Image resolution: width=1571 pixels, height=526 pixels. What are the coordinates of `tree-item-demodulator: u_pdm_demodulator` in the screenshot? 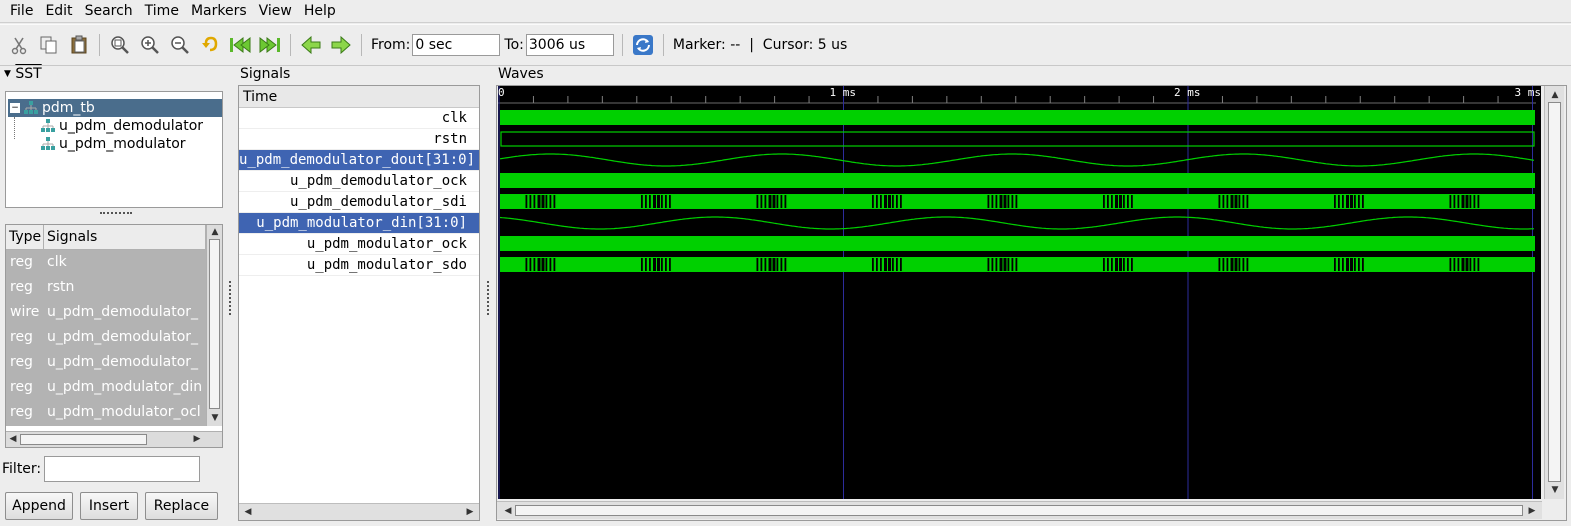 It's located at (121, 126).